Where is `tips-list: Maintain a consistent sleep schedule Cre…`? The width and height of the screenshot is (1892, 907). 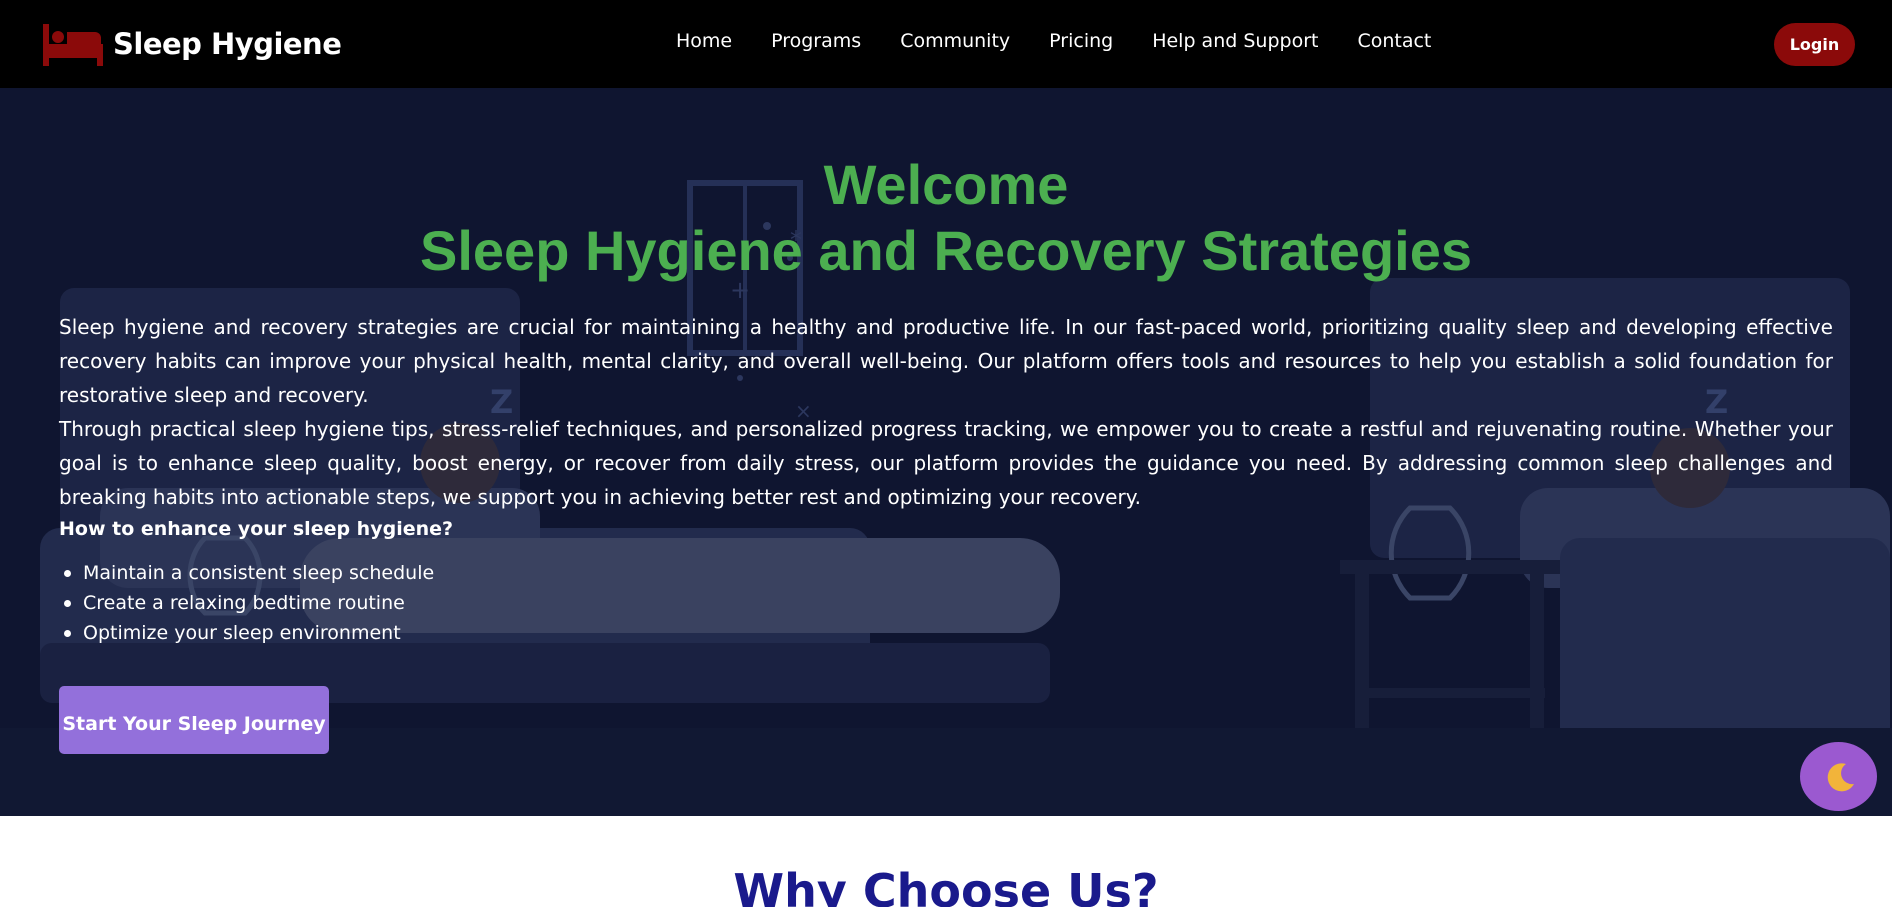 tips-list: Maintain a consistent sleep schedule Cre… is located at coordinates (248, 603).